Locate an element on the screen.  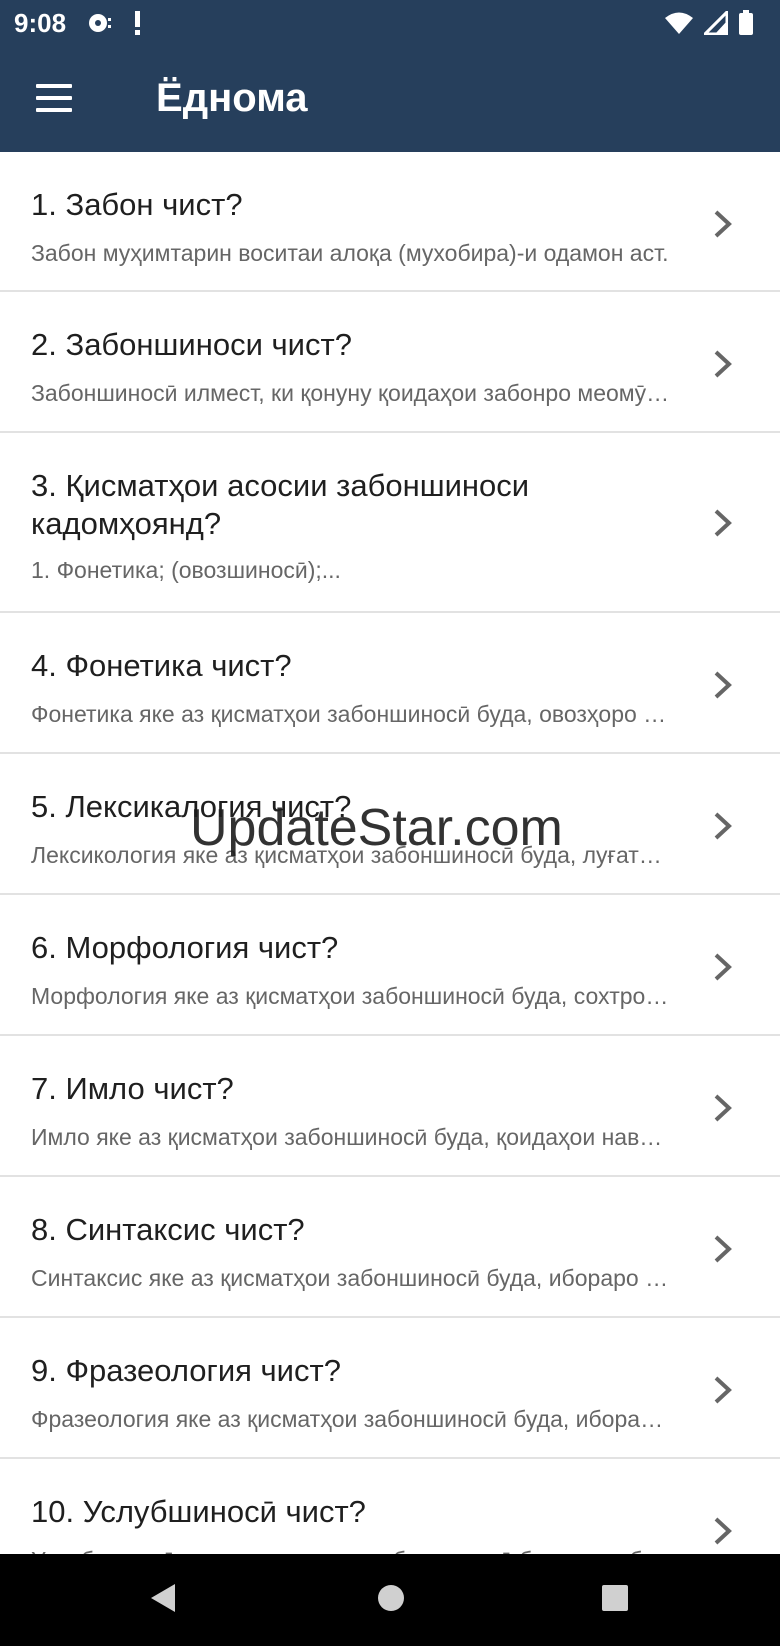
home-circle-icon is located at coordinates (391, 1598).